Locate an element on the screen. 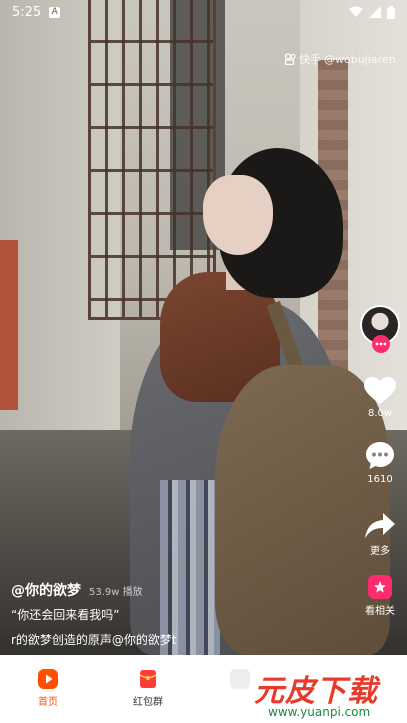 The width and height of the screenshot is (407, 723). video-description: “你还会回来看我吗” is located at coordinates (181, 614).